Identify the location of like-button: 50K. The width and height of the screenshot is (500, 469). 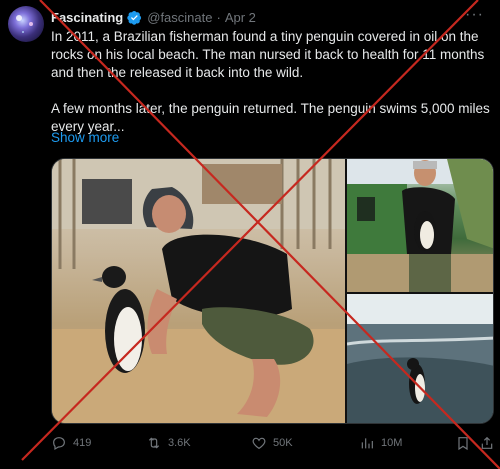
(272, 443).